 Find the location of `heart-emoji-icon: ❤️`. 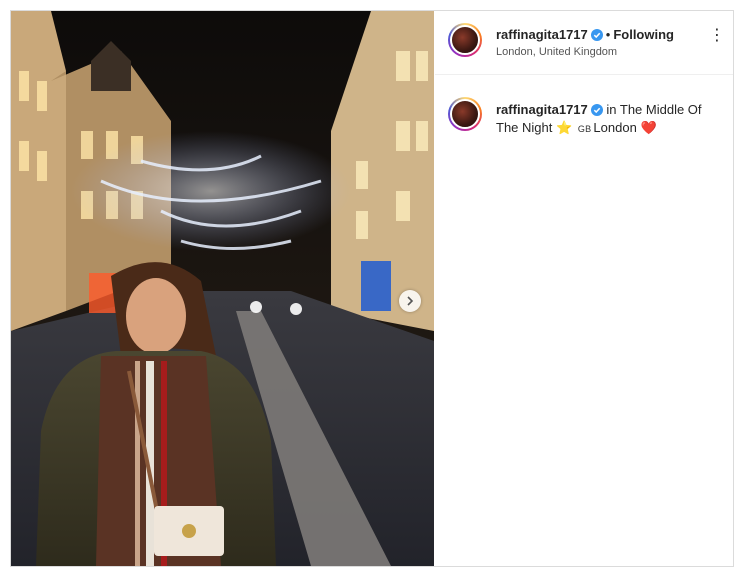

heart-emoji-icon: ❤️ is located at coordinates (648, 127).